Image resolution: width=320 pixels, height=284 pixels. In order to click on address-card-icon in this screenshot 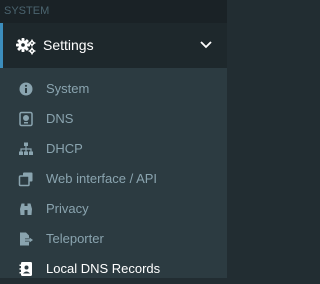, I will do `click(25, 269)`.